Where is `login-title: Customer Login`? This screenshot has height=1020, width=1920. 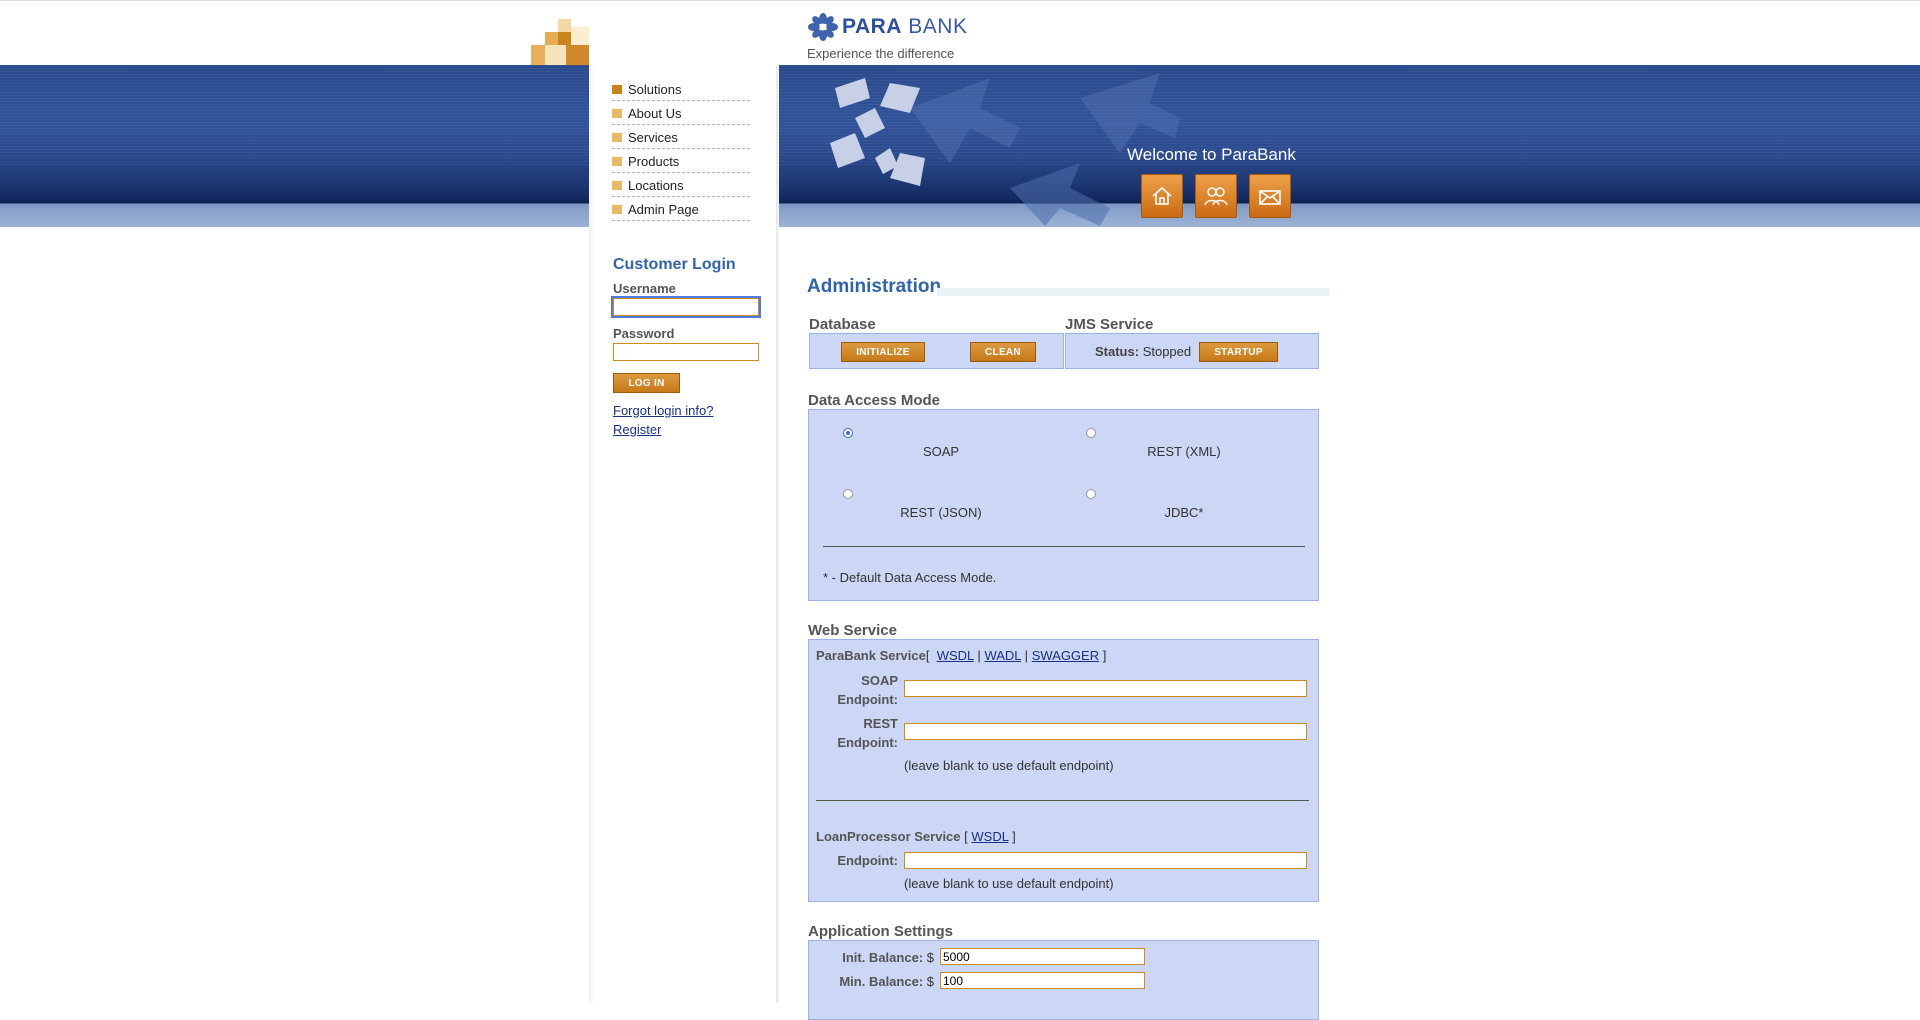 login-title: Customer Login is located at coordinates (674, 264).